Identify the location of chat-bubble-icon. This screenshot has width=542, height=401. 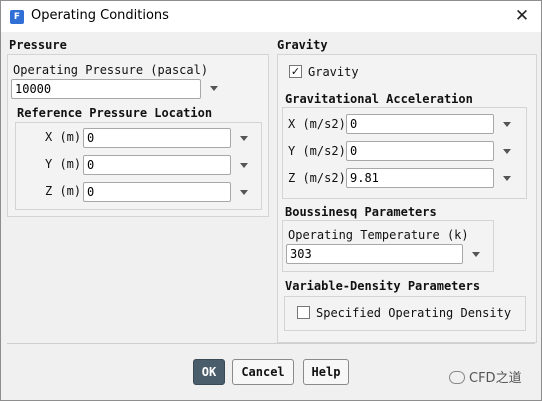
(457, 377).